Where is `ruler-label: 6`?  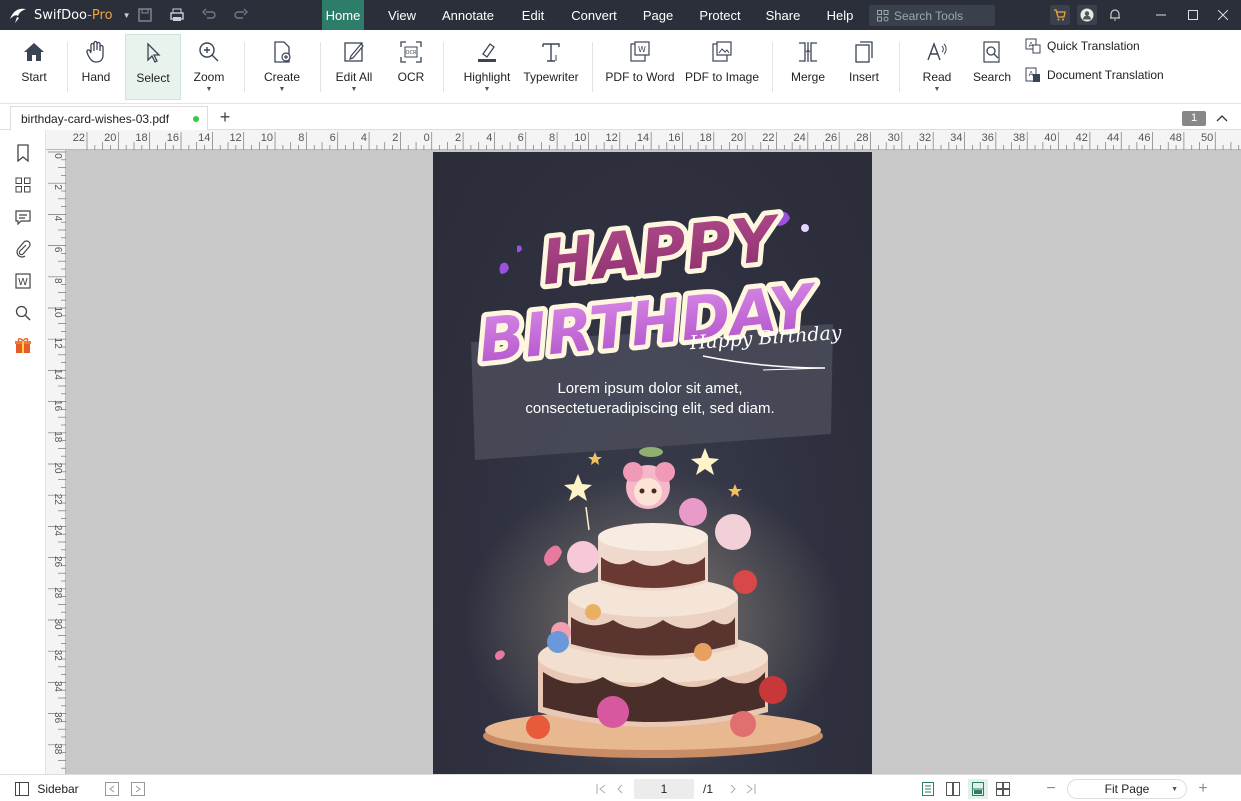 ruler-label: 6 is located at coordinates (333, 138).